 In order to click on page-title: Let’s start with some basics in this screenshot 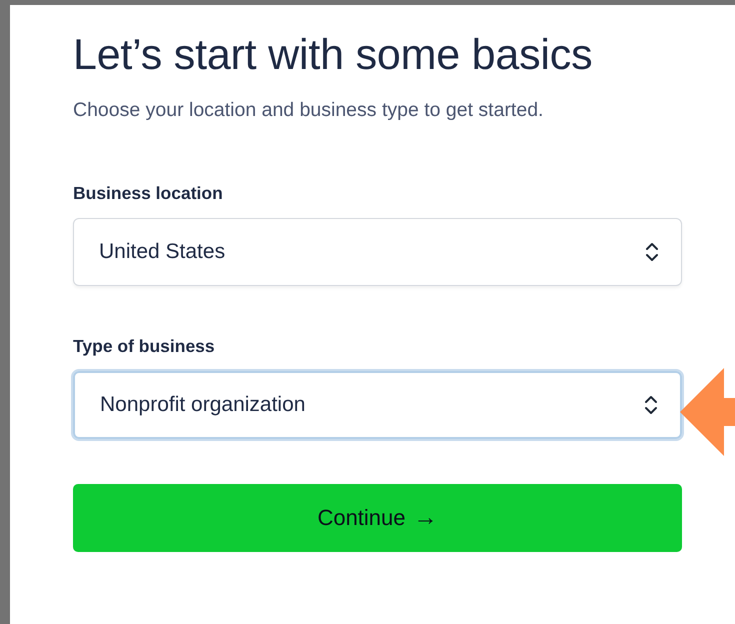, I will do `click(333, 55)`.